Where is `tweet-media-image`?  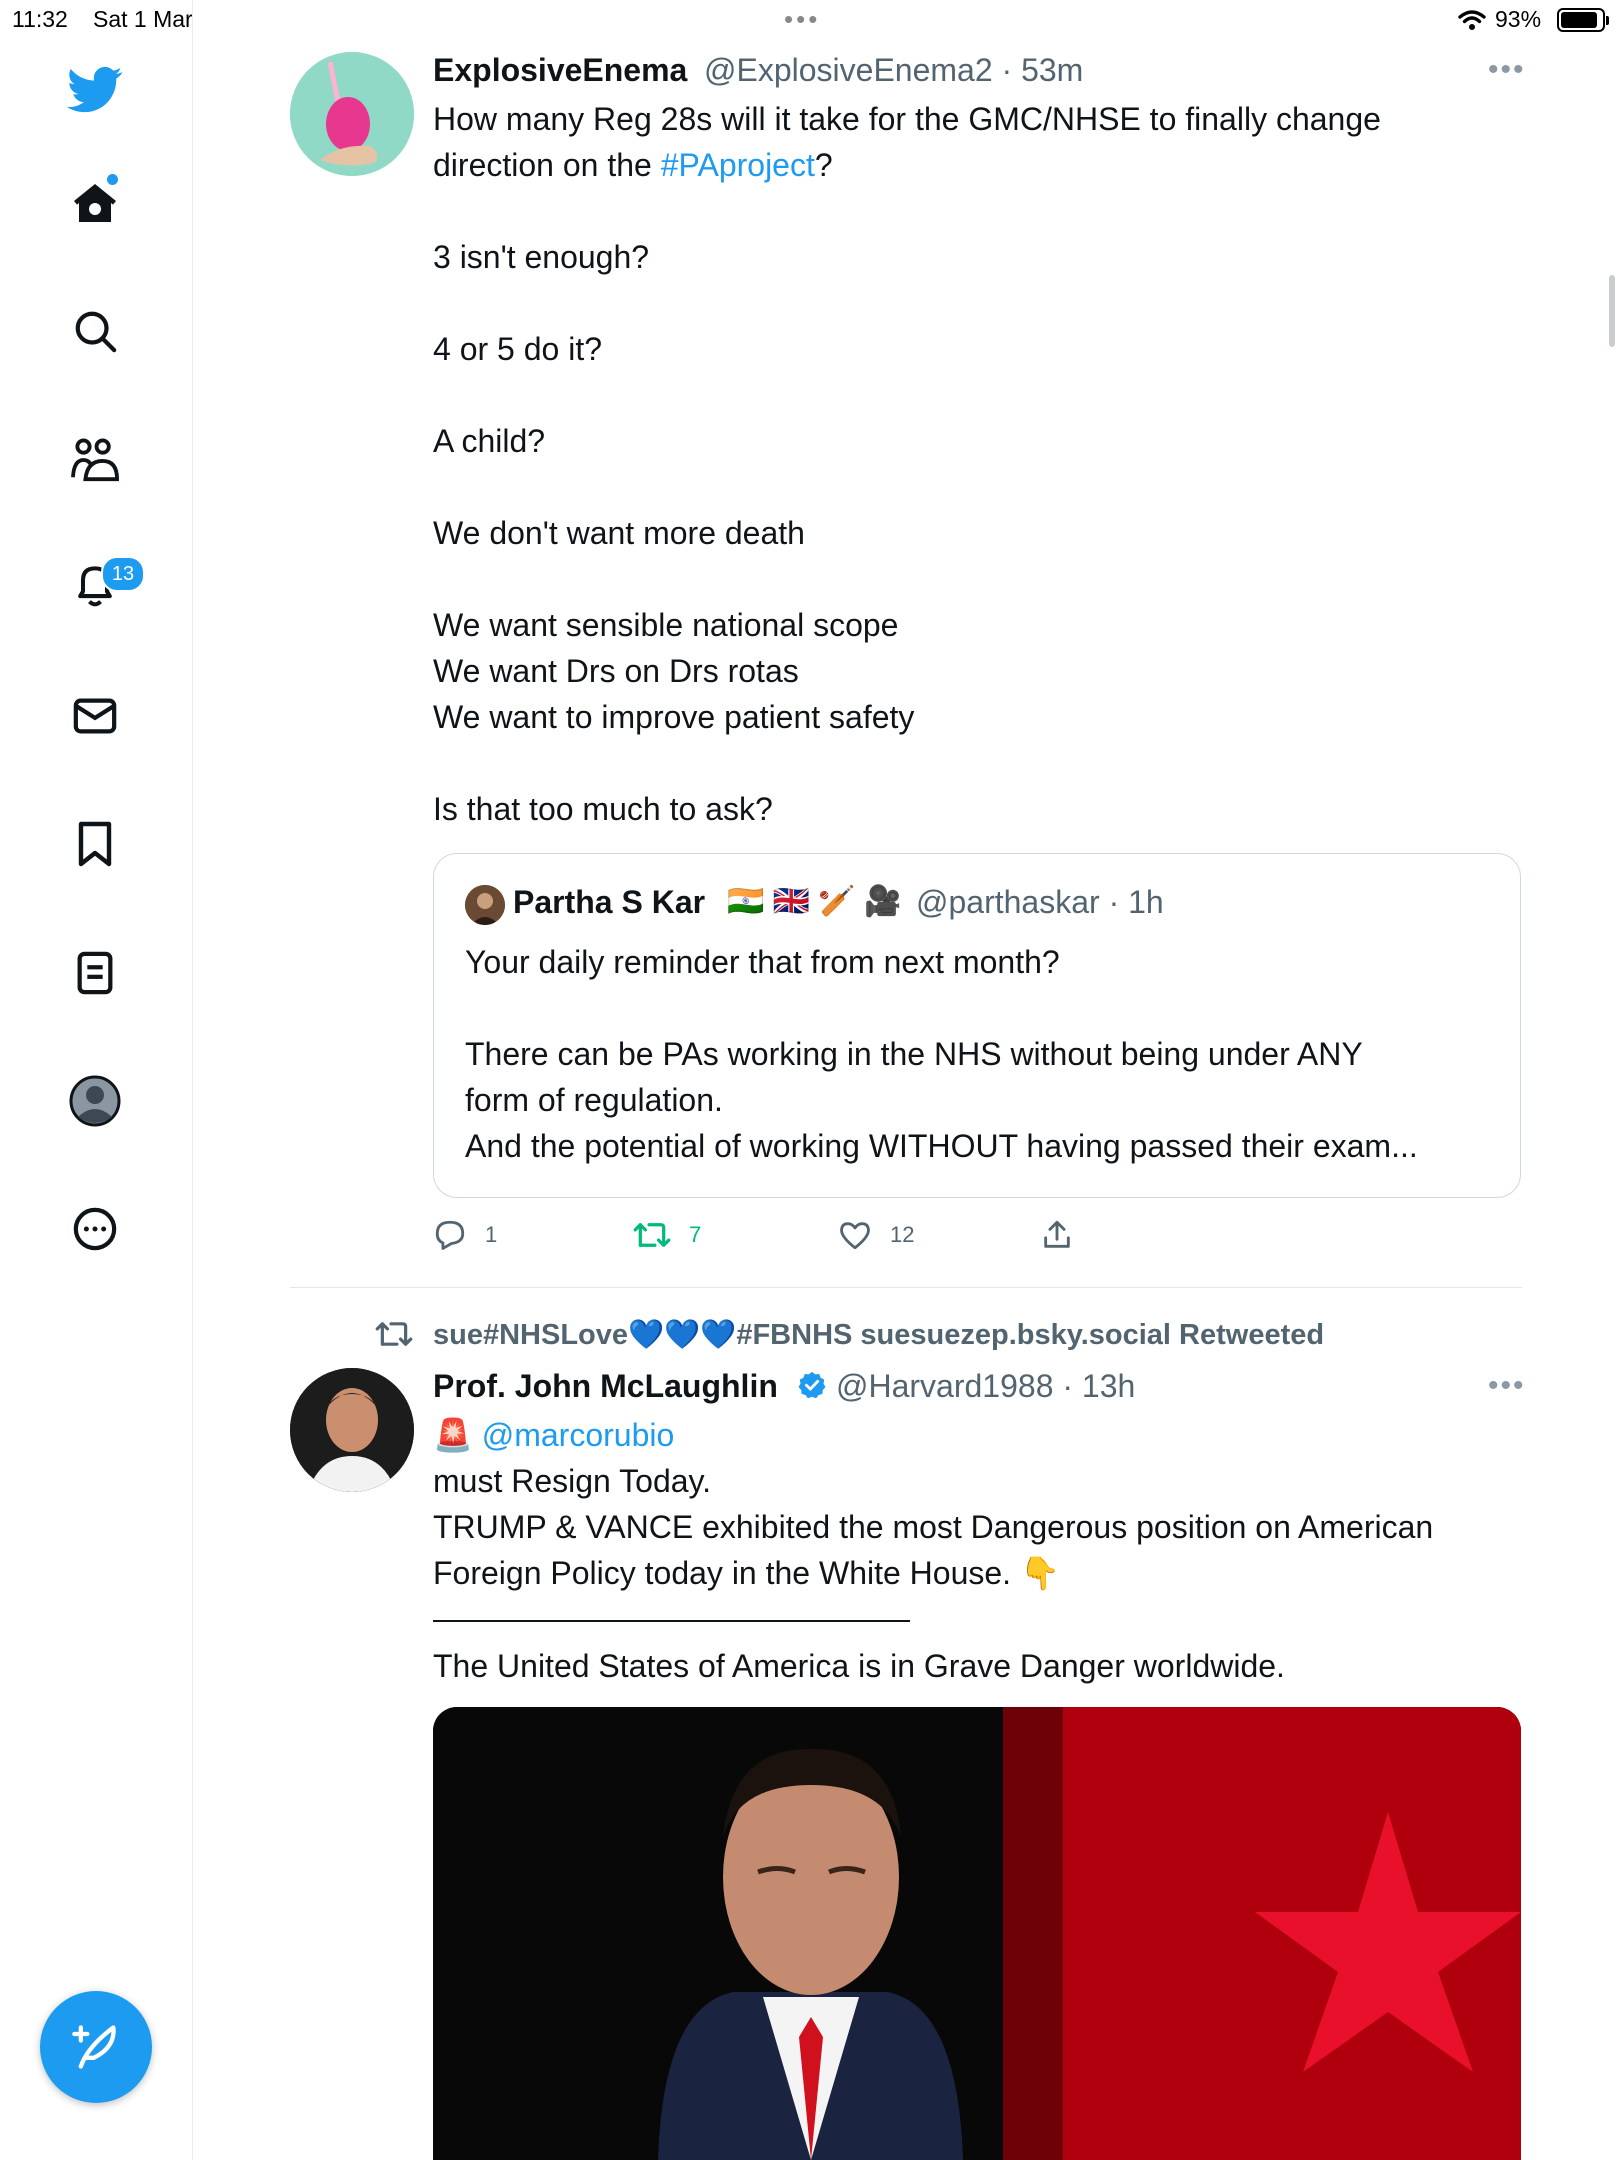 tweet-media-image is located at coordinates (977, 1933).